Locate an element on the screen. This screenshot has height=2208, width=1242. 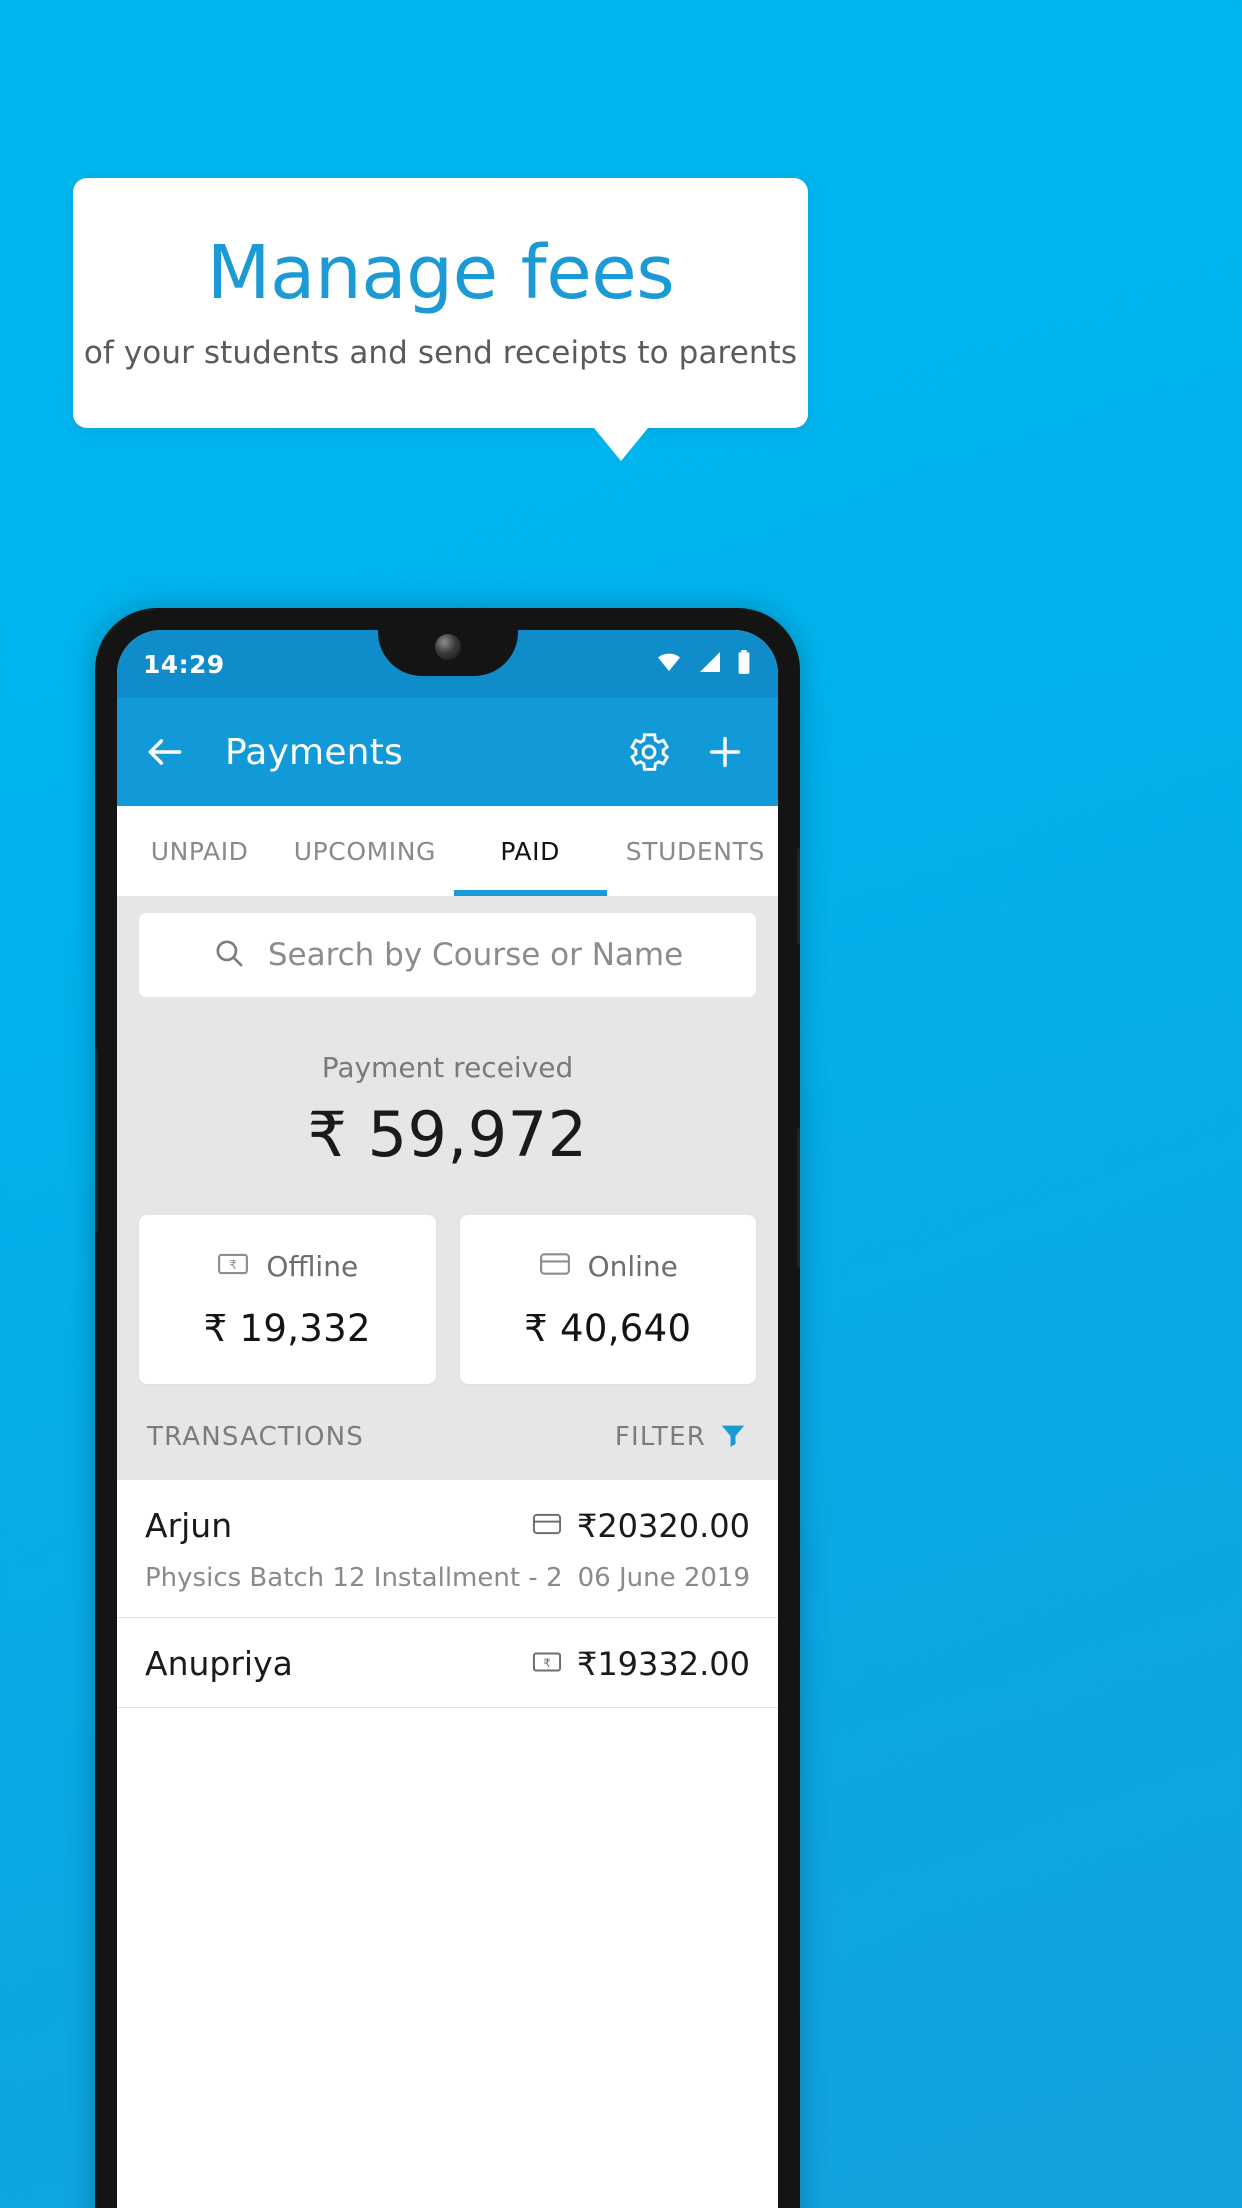
funnel-icon is located at coordinates (733, 1437).